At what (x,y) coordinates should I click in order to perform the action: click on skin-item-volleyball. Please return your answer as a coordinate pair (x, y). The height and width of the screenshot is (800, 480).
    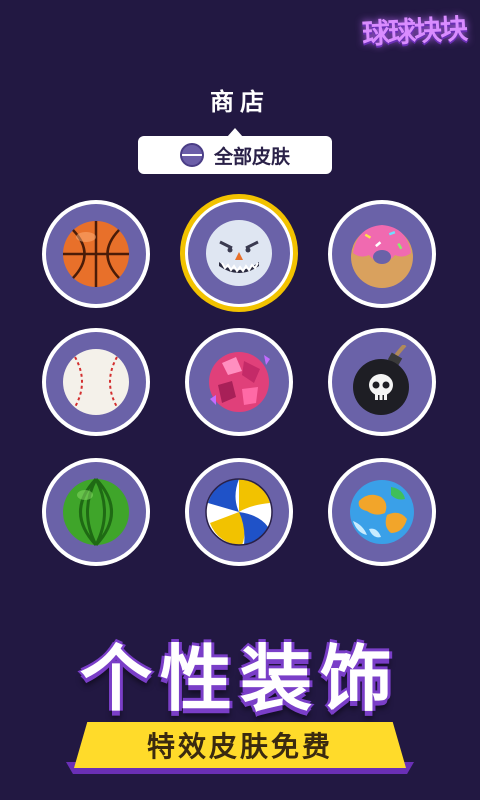
    Looking at the image, I should click on (239, 512).